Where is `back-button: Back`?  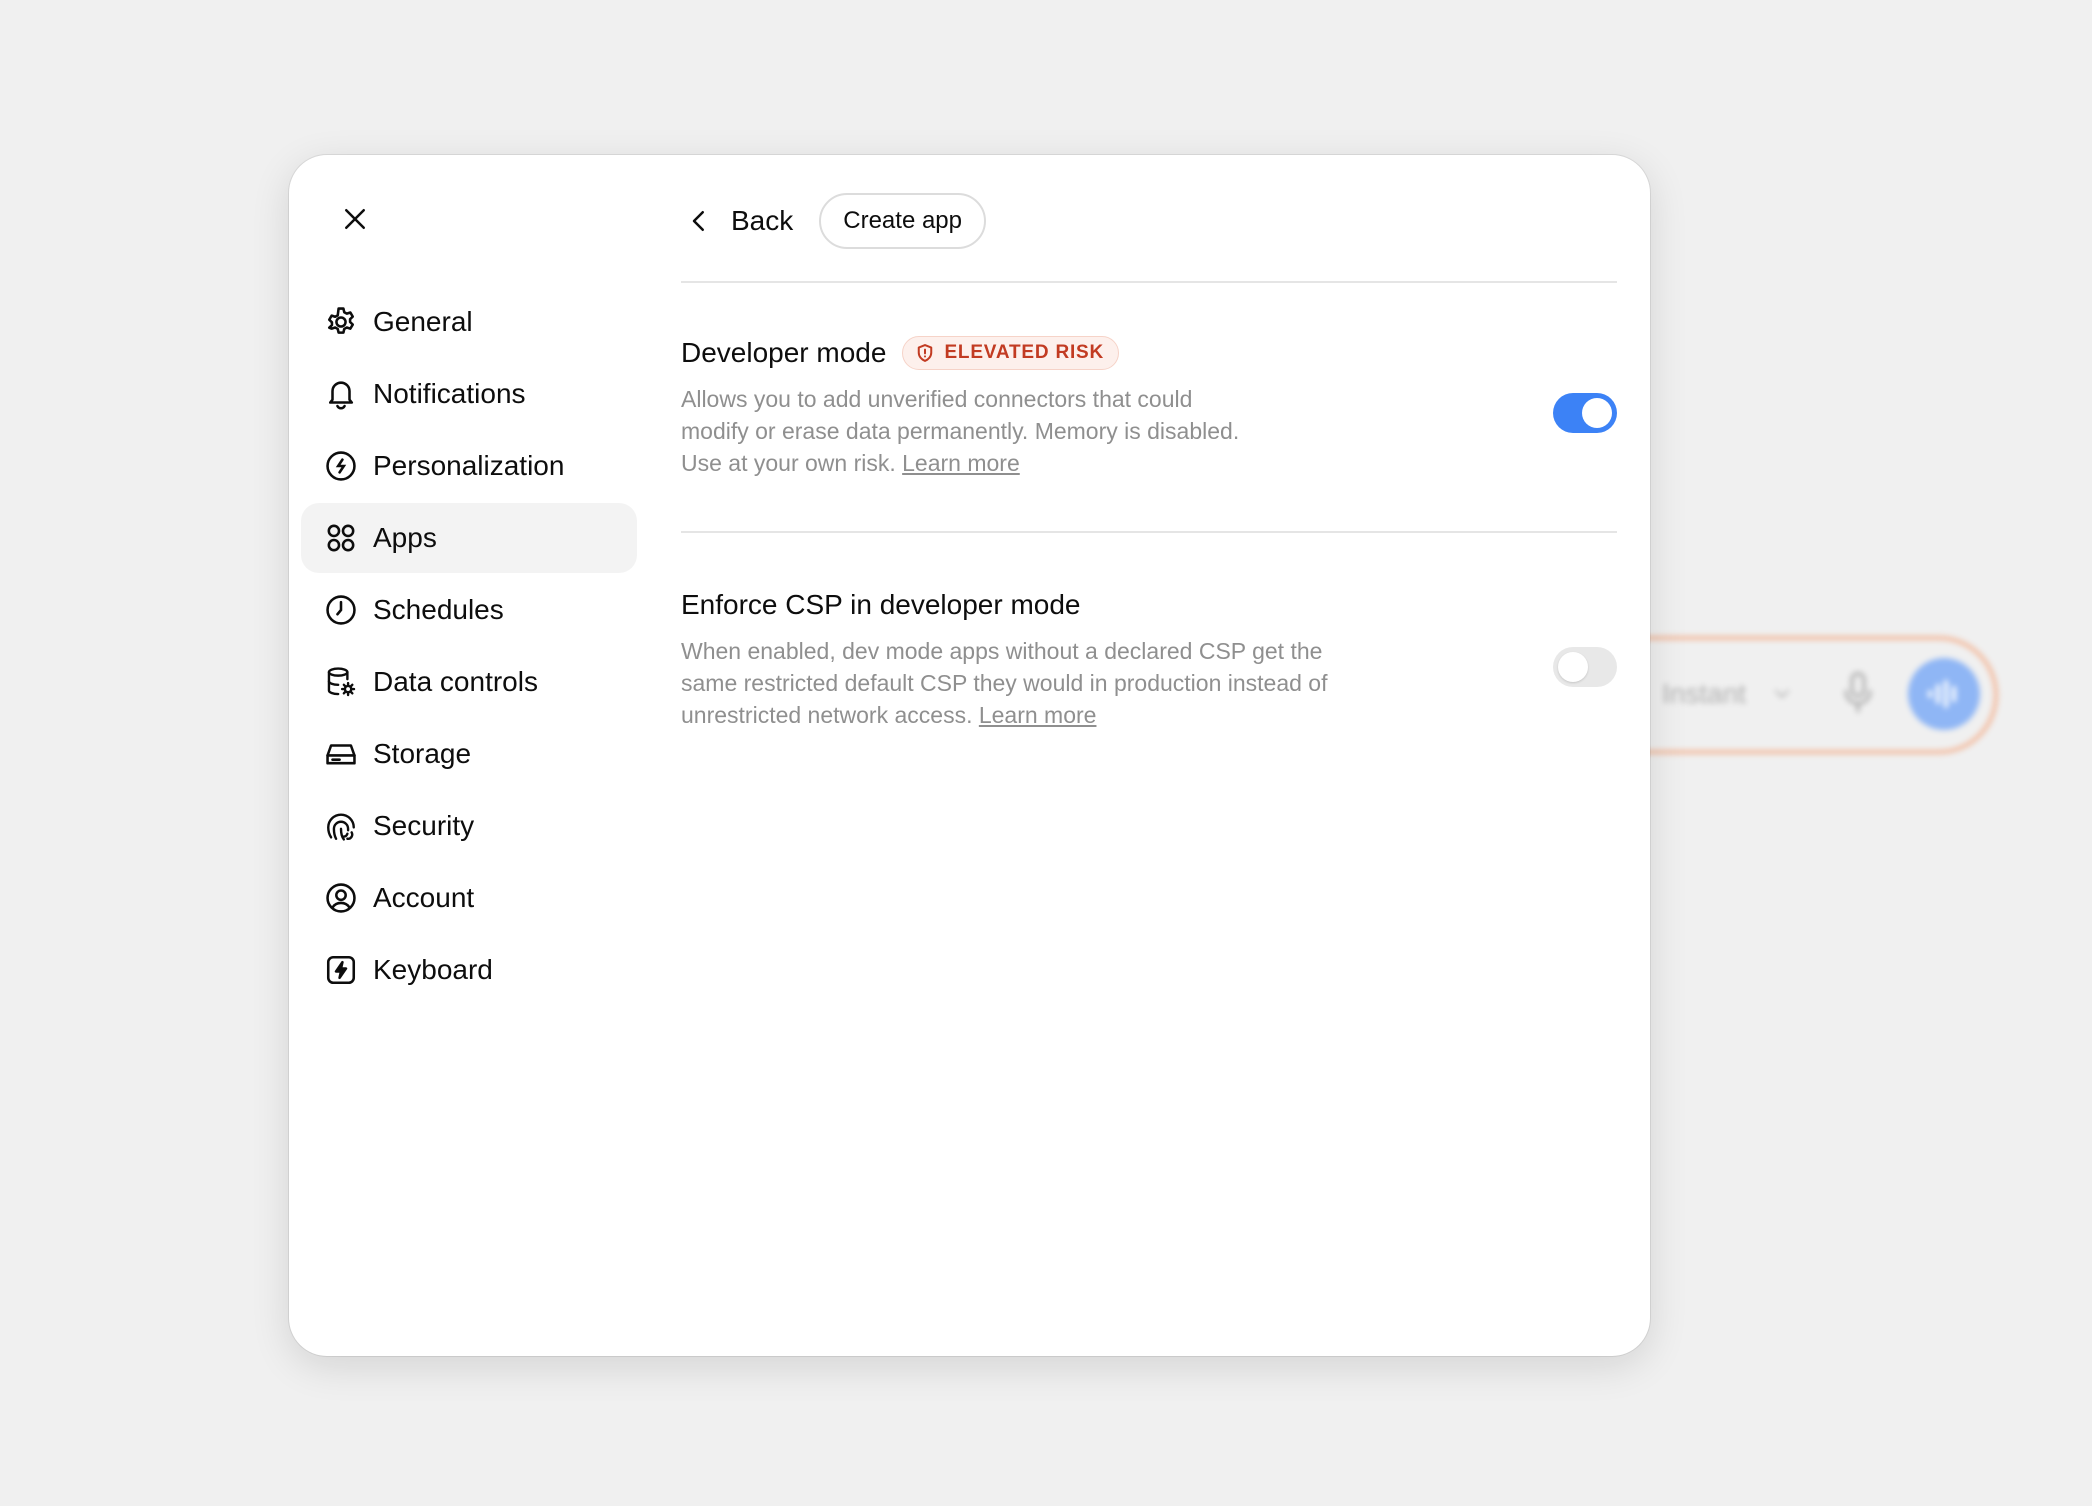
back-button: Back is located at coordinates (750, 221).